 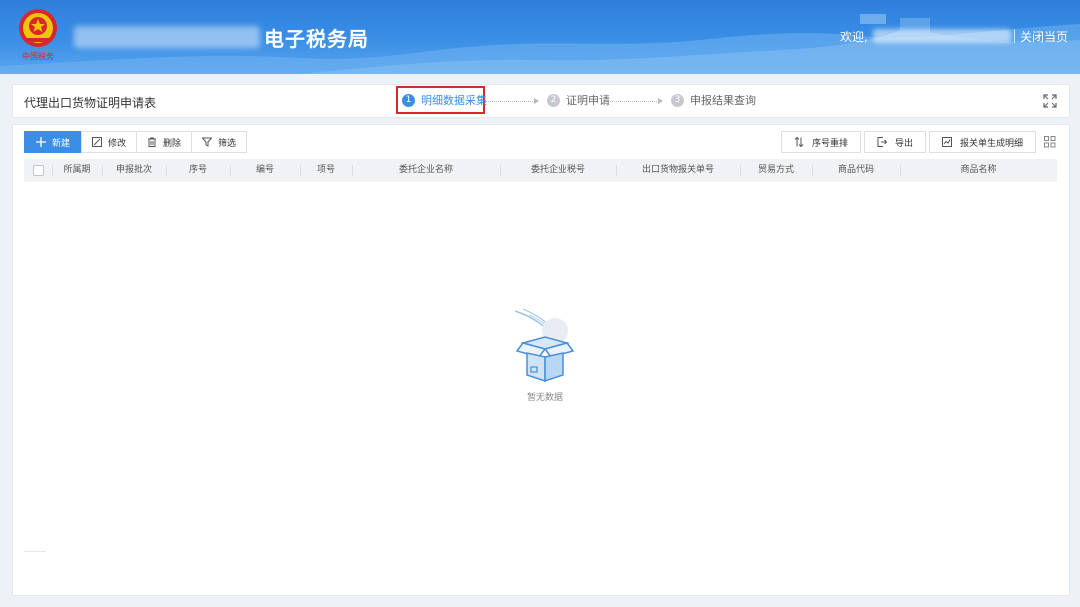 I want to click on column-header: 委托企业税号, so click(x=558, y=170).